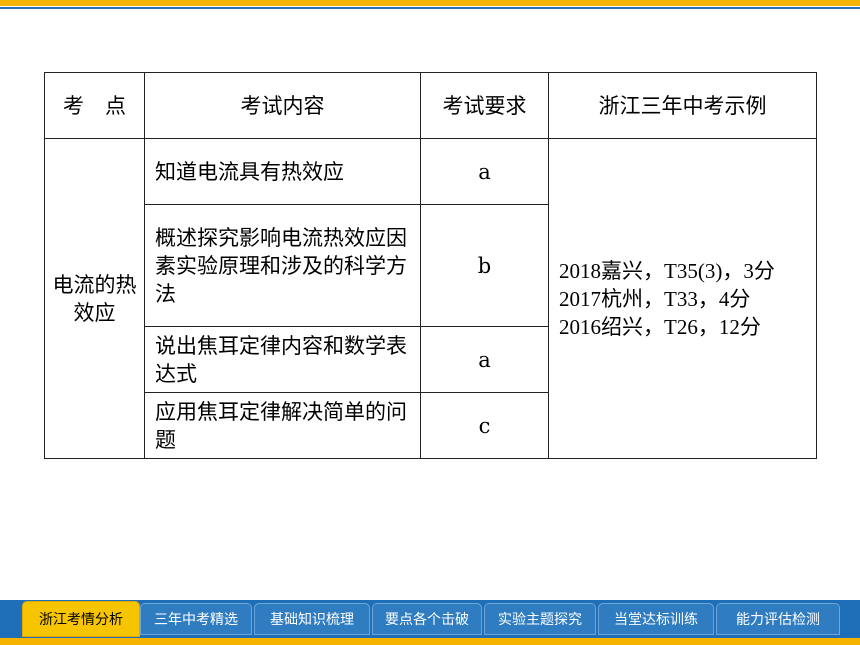 This screenshot has width=860, height=645. I want to click on content-cell: 应用焦耳定律解决简单的问题, so click(282, 425).